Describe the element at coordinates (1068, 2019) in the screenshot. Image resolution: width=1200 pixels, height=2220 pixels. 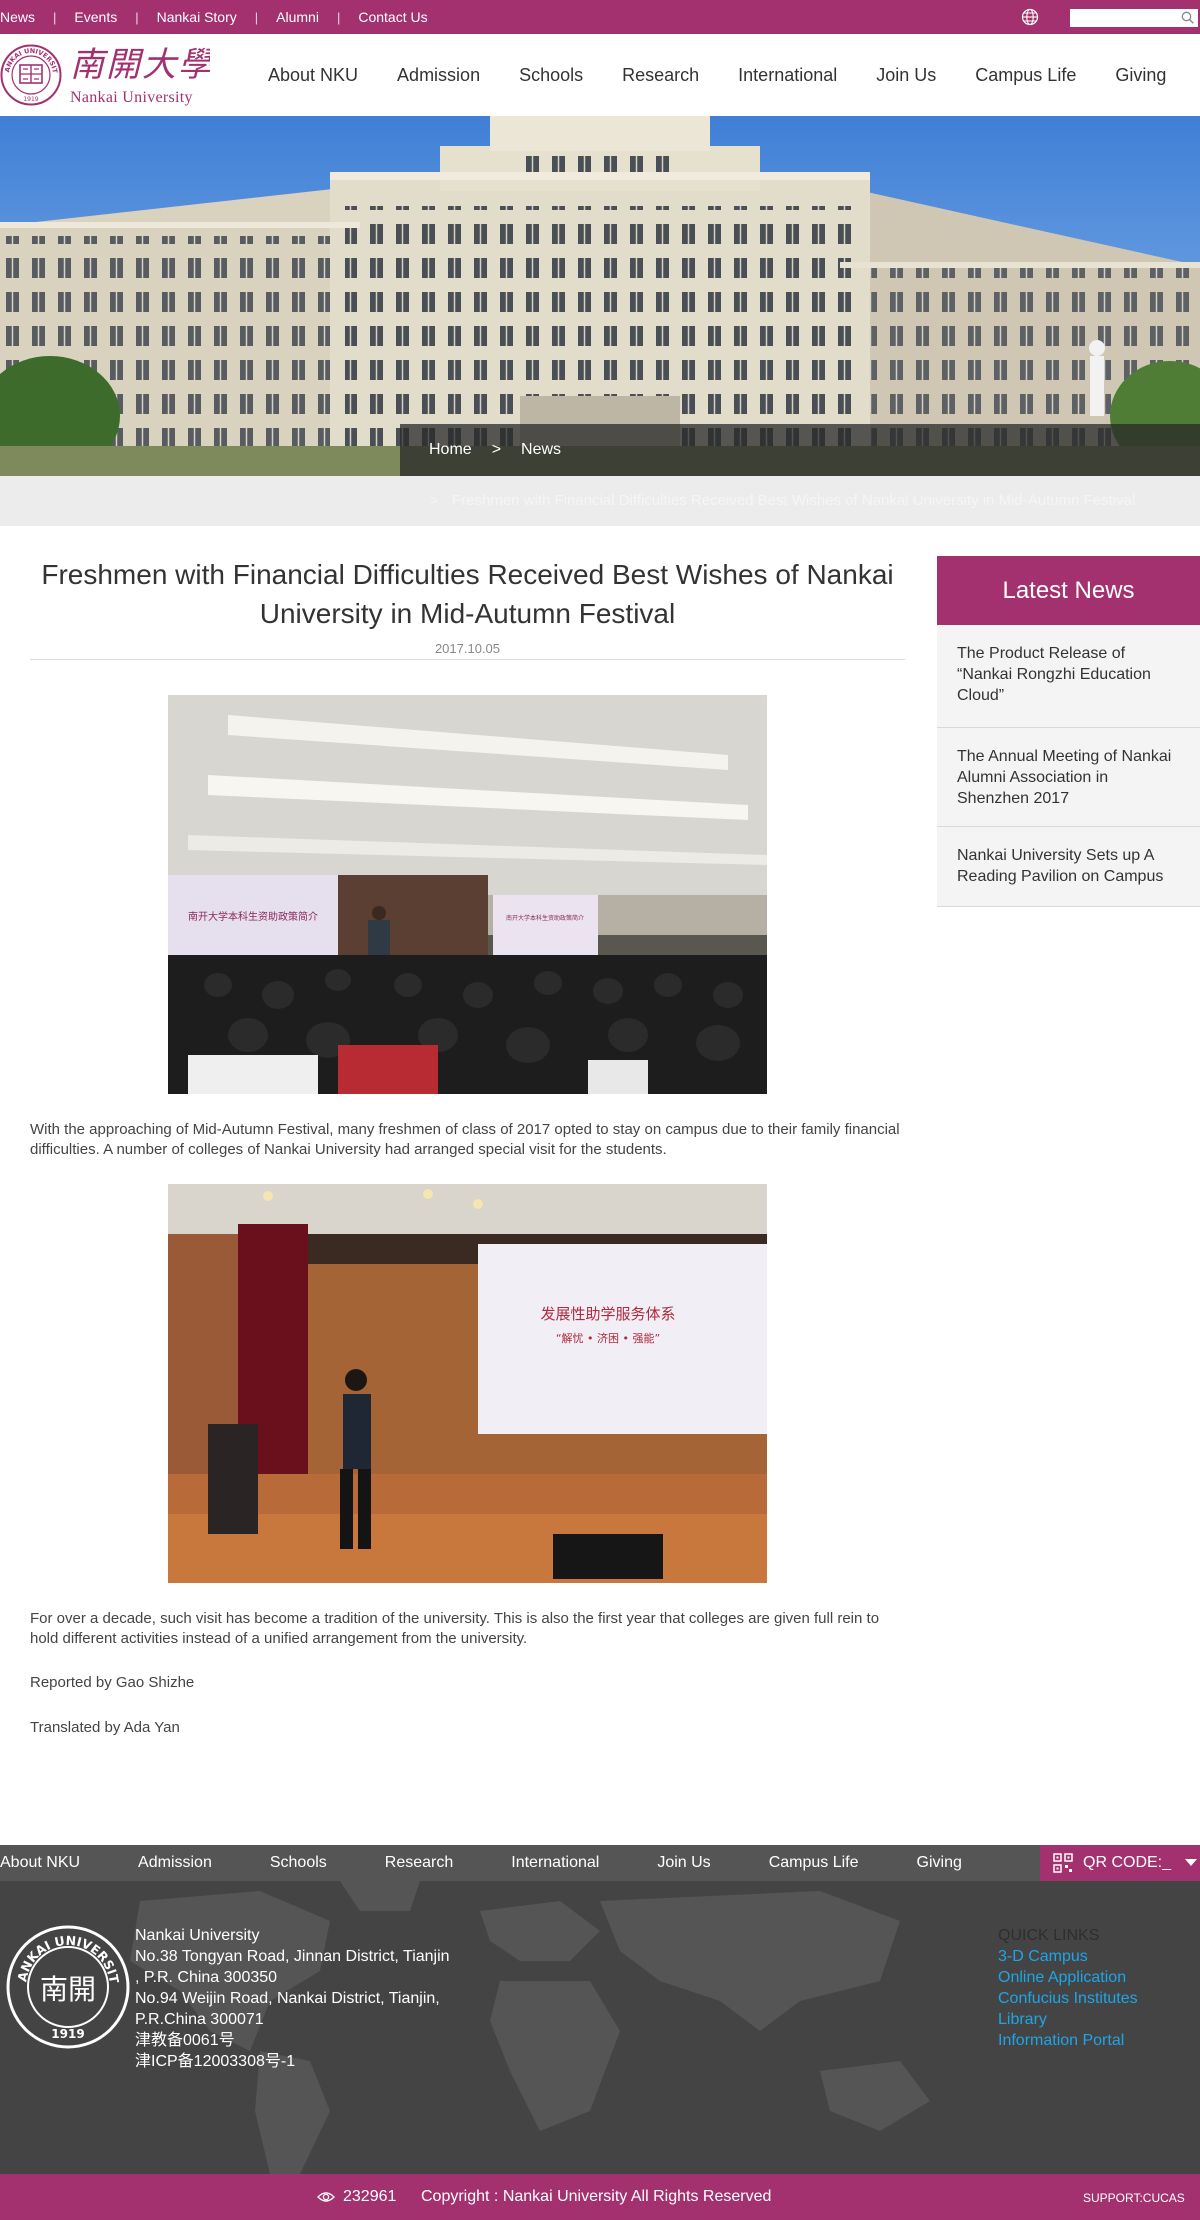
I see `quick-link-library: Library` at that location.